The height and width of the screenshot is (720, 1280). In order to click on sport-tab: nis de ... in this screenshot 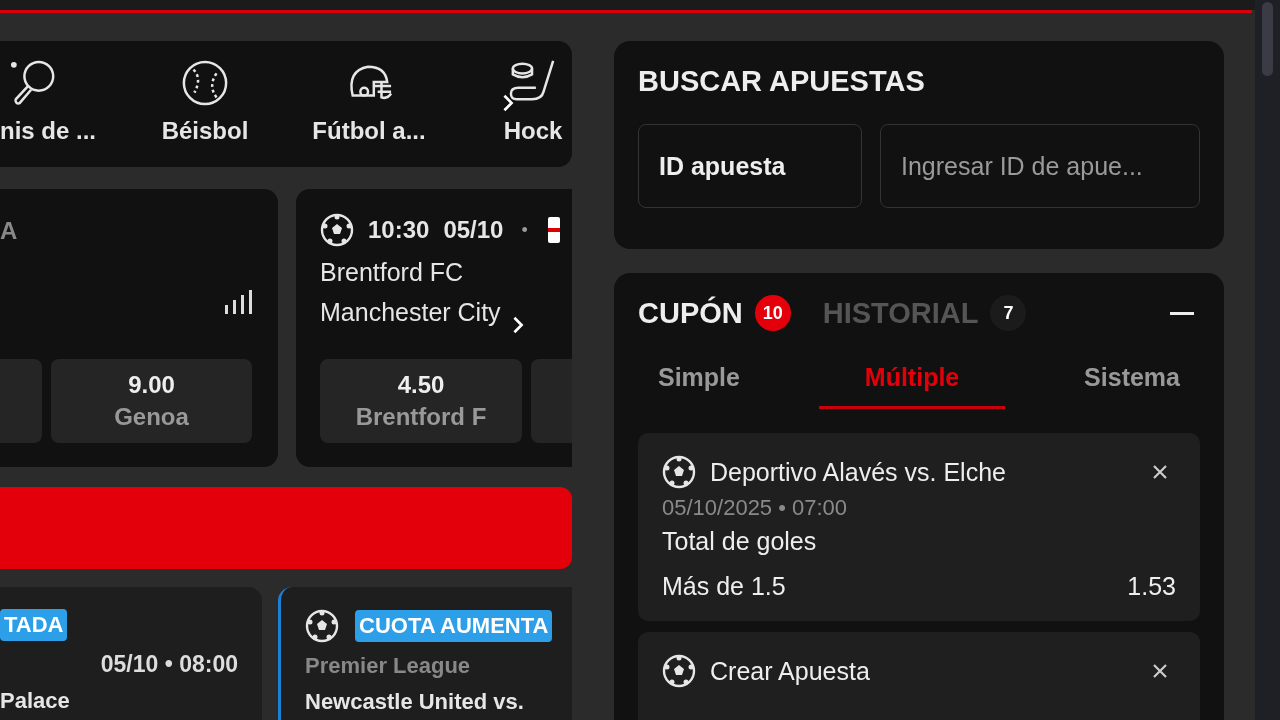, I will do `click(58, 104)`.